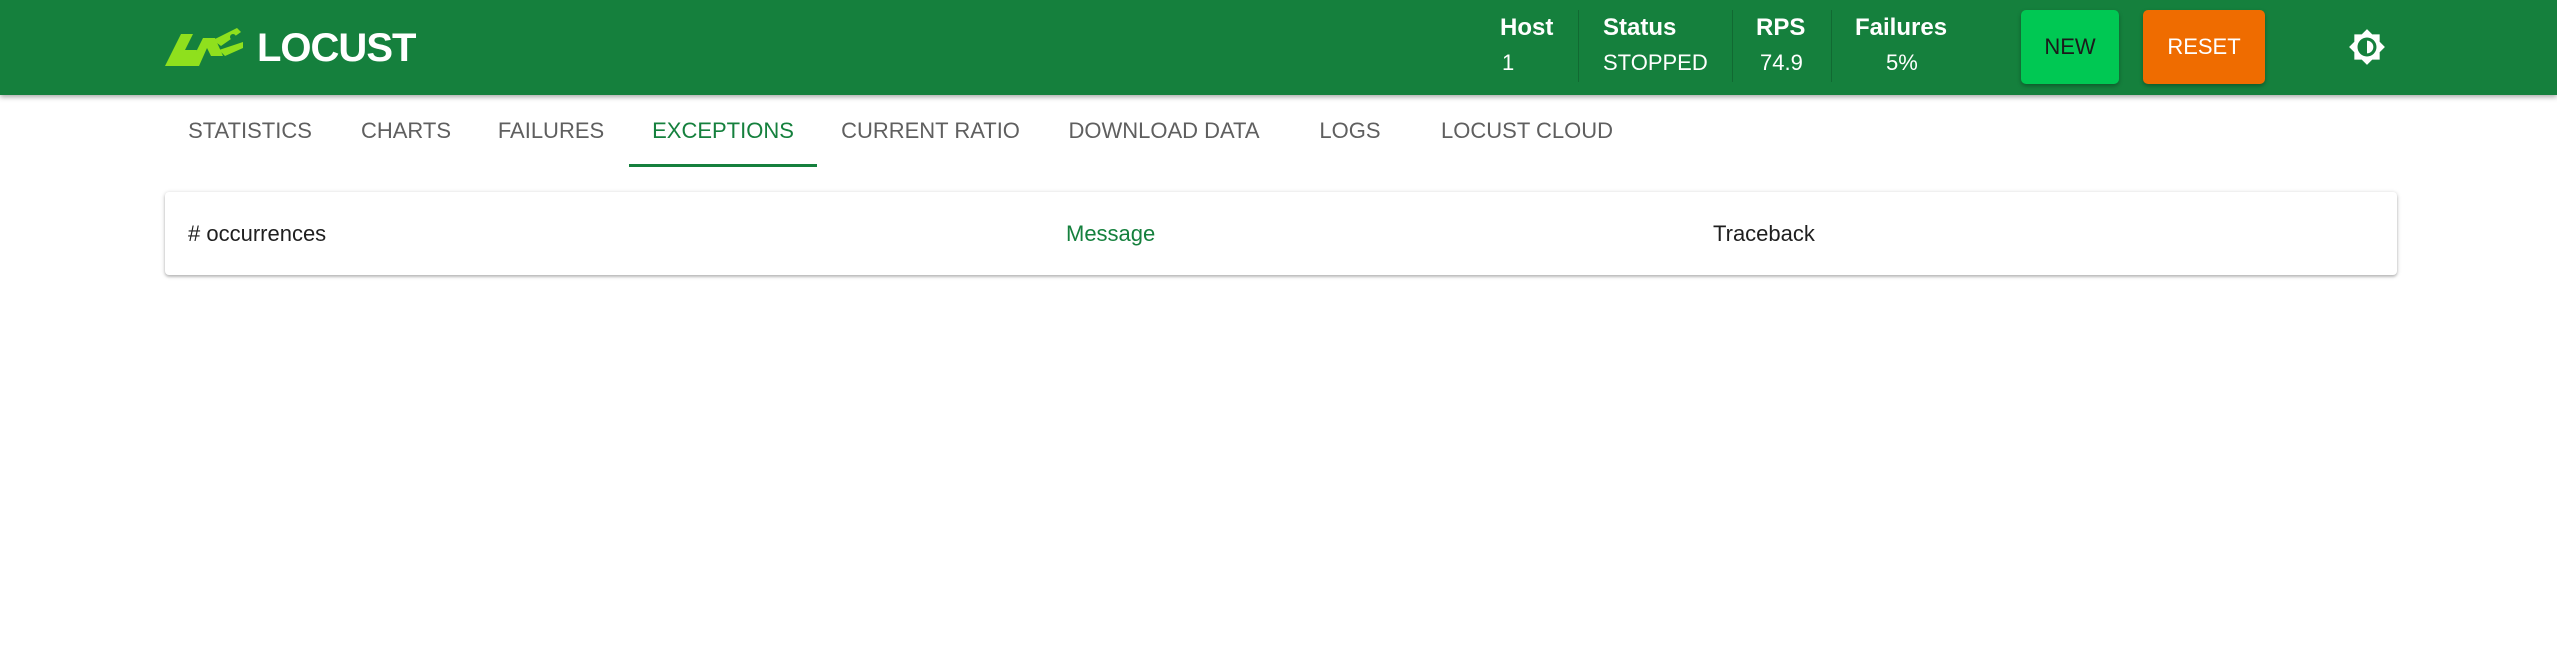  I want to click on tab-statistics: STATISTICS, so click(250, 131).